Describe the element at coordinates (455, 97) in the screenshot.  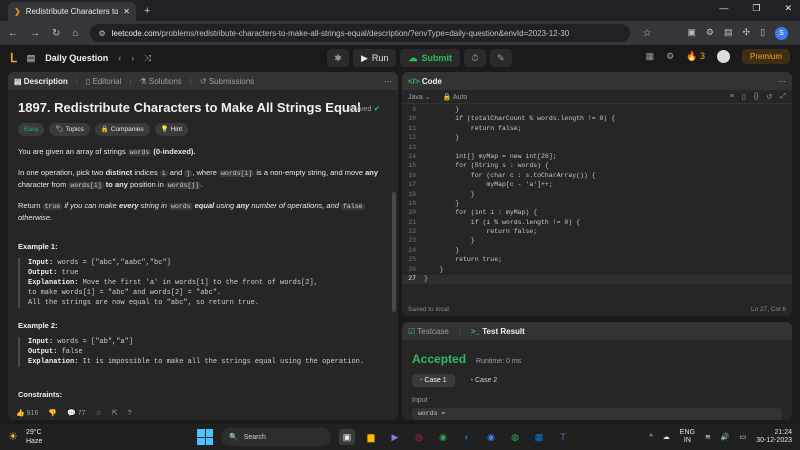
I see `auto-toggle: 🔒 Auto` at that location.